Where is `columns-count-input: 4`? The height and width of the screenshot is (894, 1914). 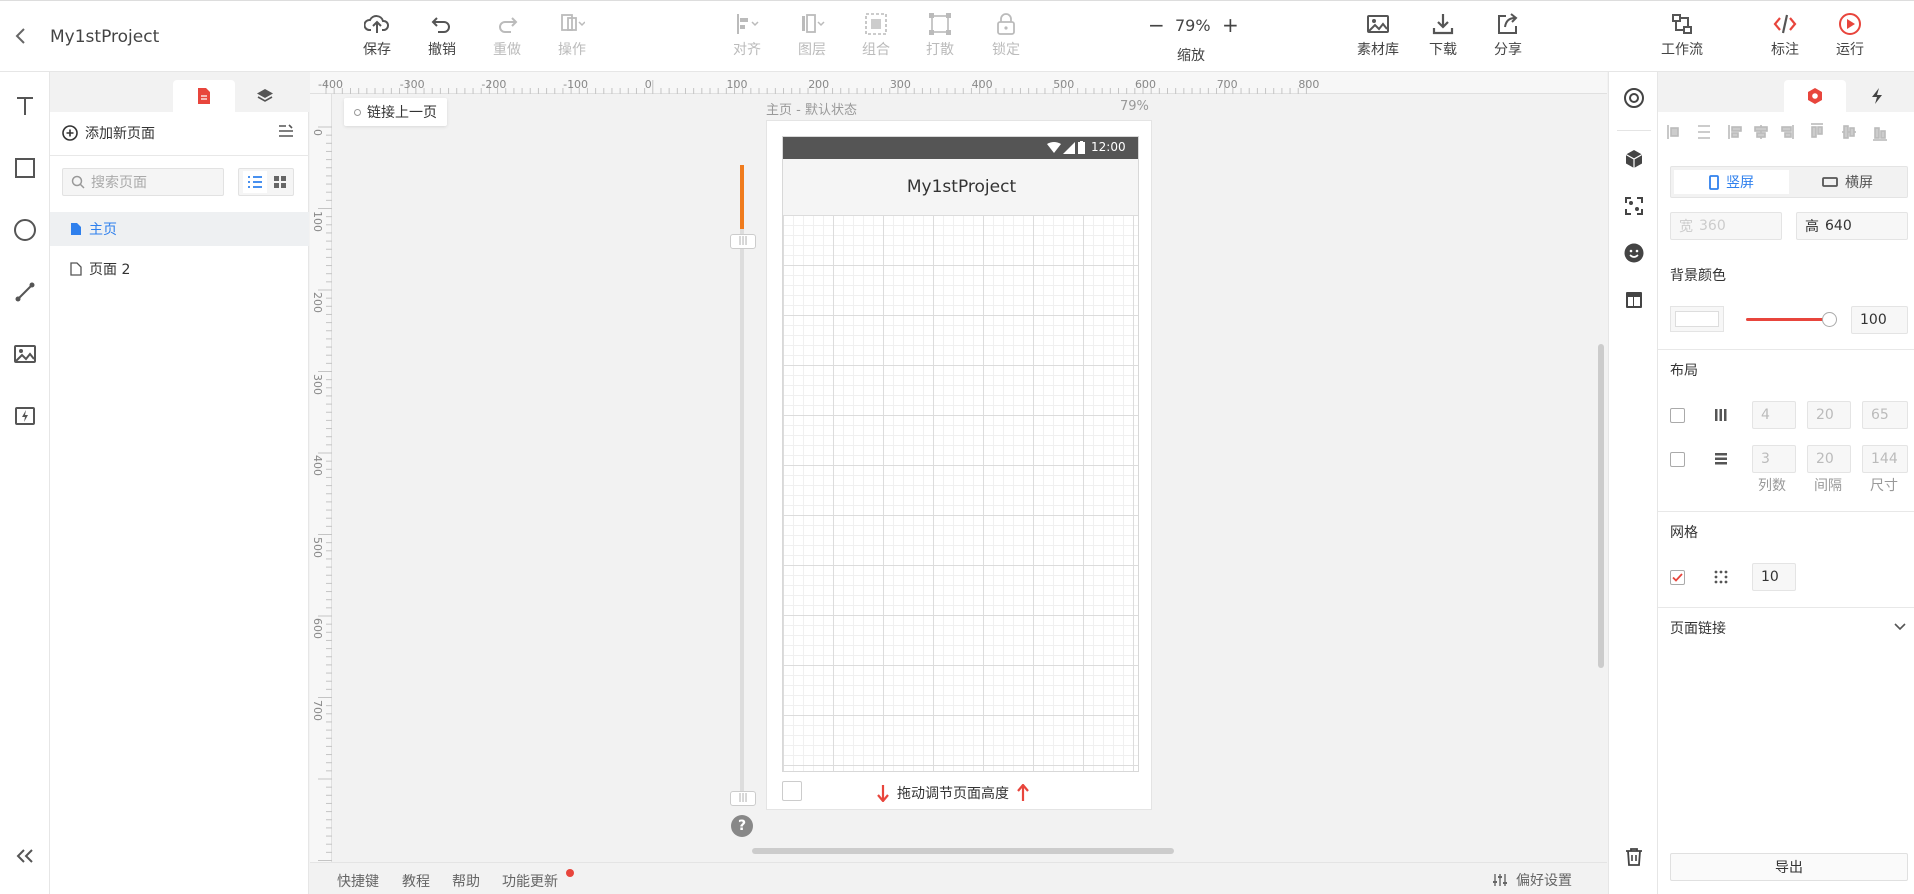 columns-count-input: 4 is located at coordinates (1774, 415).